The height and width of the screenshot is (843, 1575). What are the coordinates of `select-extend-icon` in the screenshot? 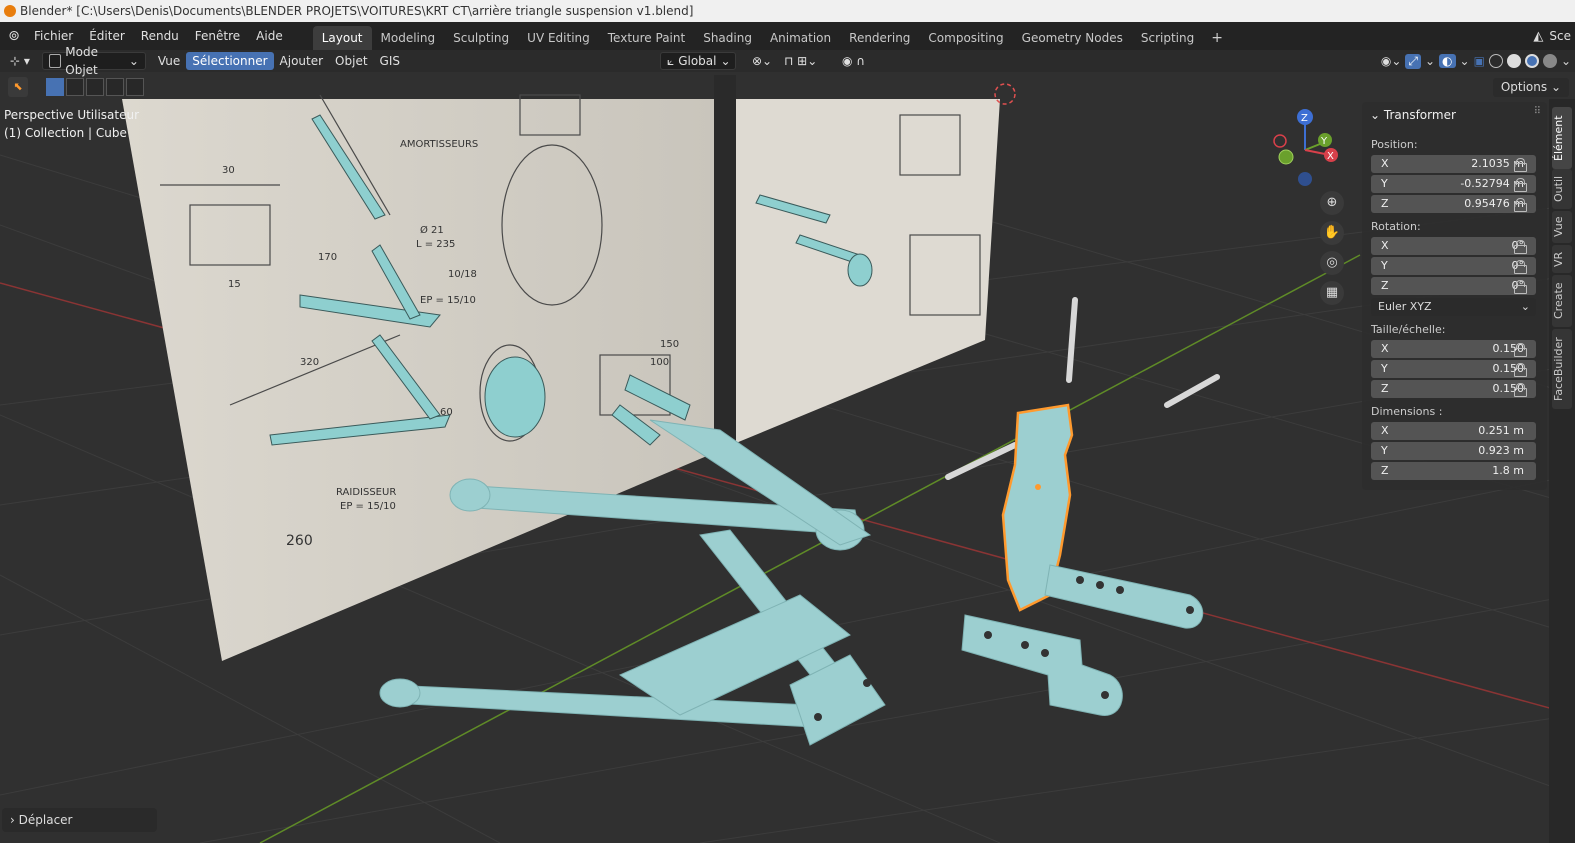 It's located at (75, 87).